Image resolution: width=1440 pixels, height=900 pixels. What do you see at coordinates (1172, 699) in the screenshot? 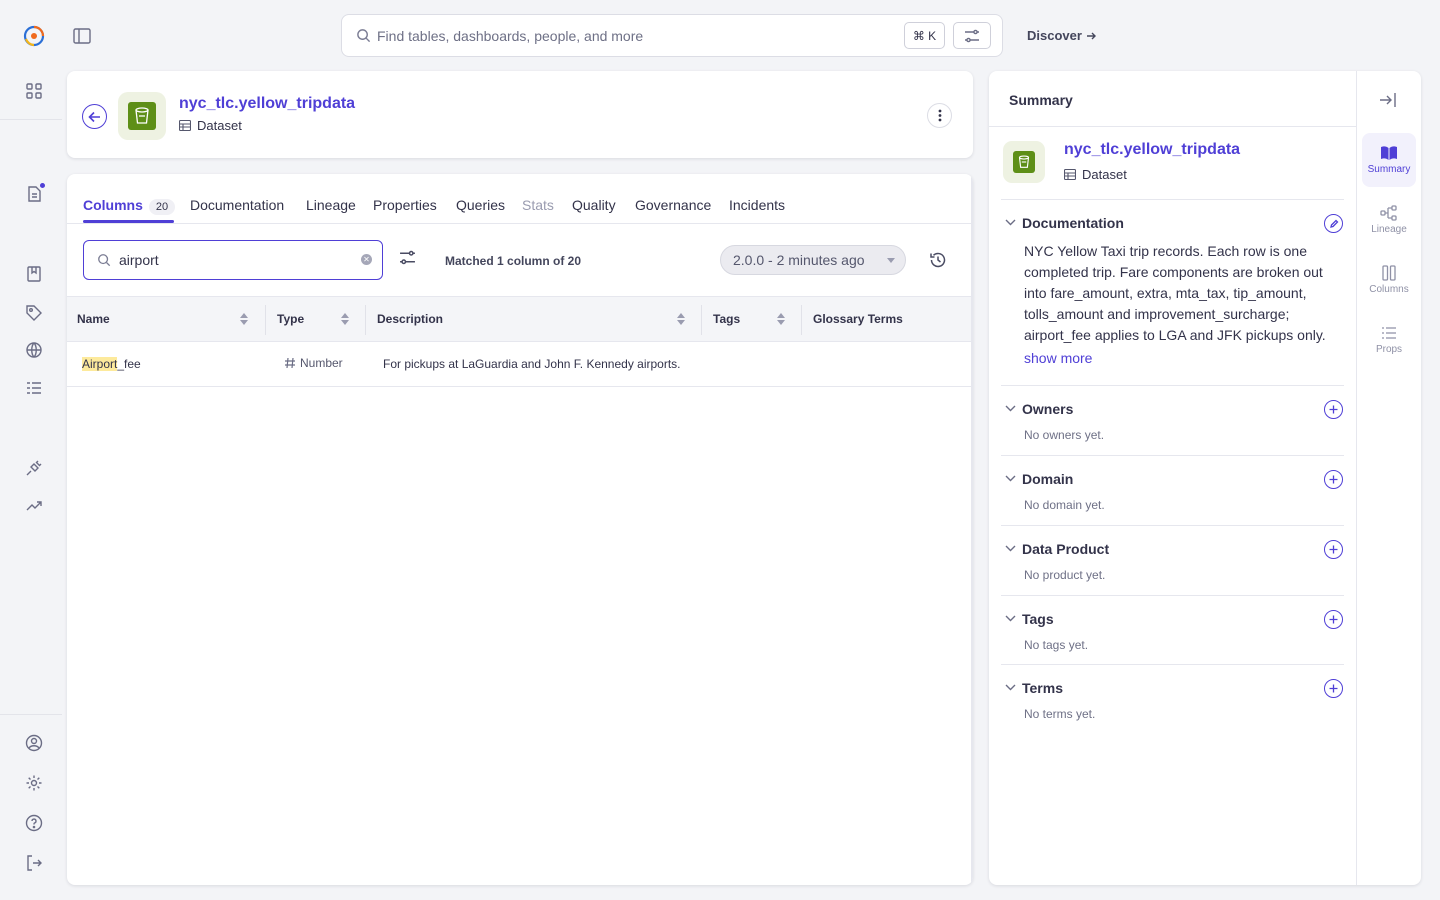
I see `terms-section: Terms No terms yet.` at bounding box center [1172, 699].